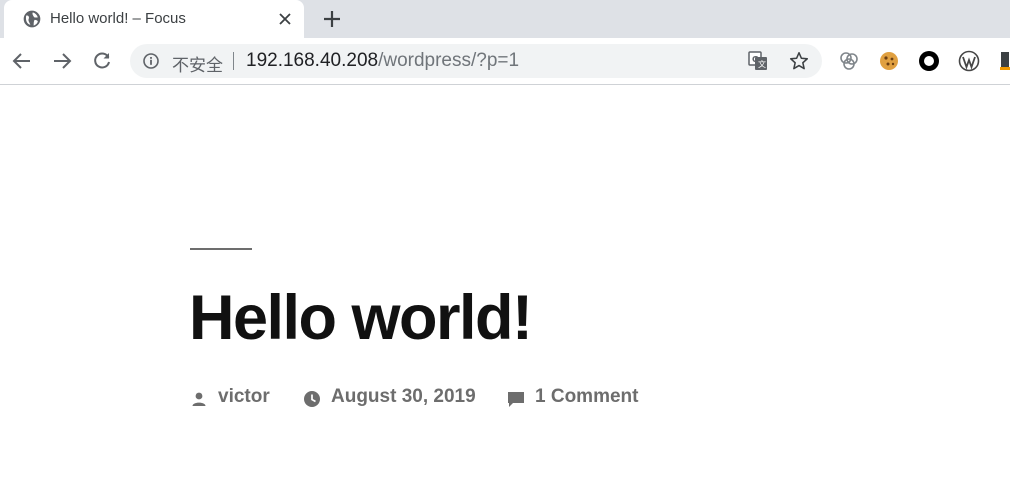 This screenshot has width=1010, height=491. Describe the element at coordinates (799, 61) in the screenshot. I see `bookmark-star-icon` at that location.